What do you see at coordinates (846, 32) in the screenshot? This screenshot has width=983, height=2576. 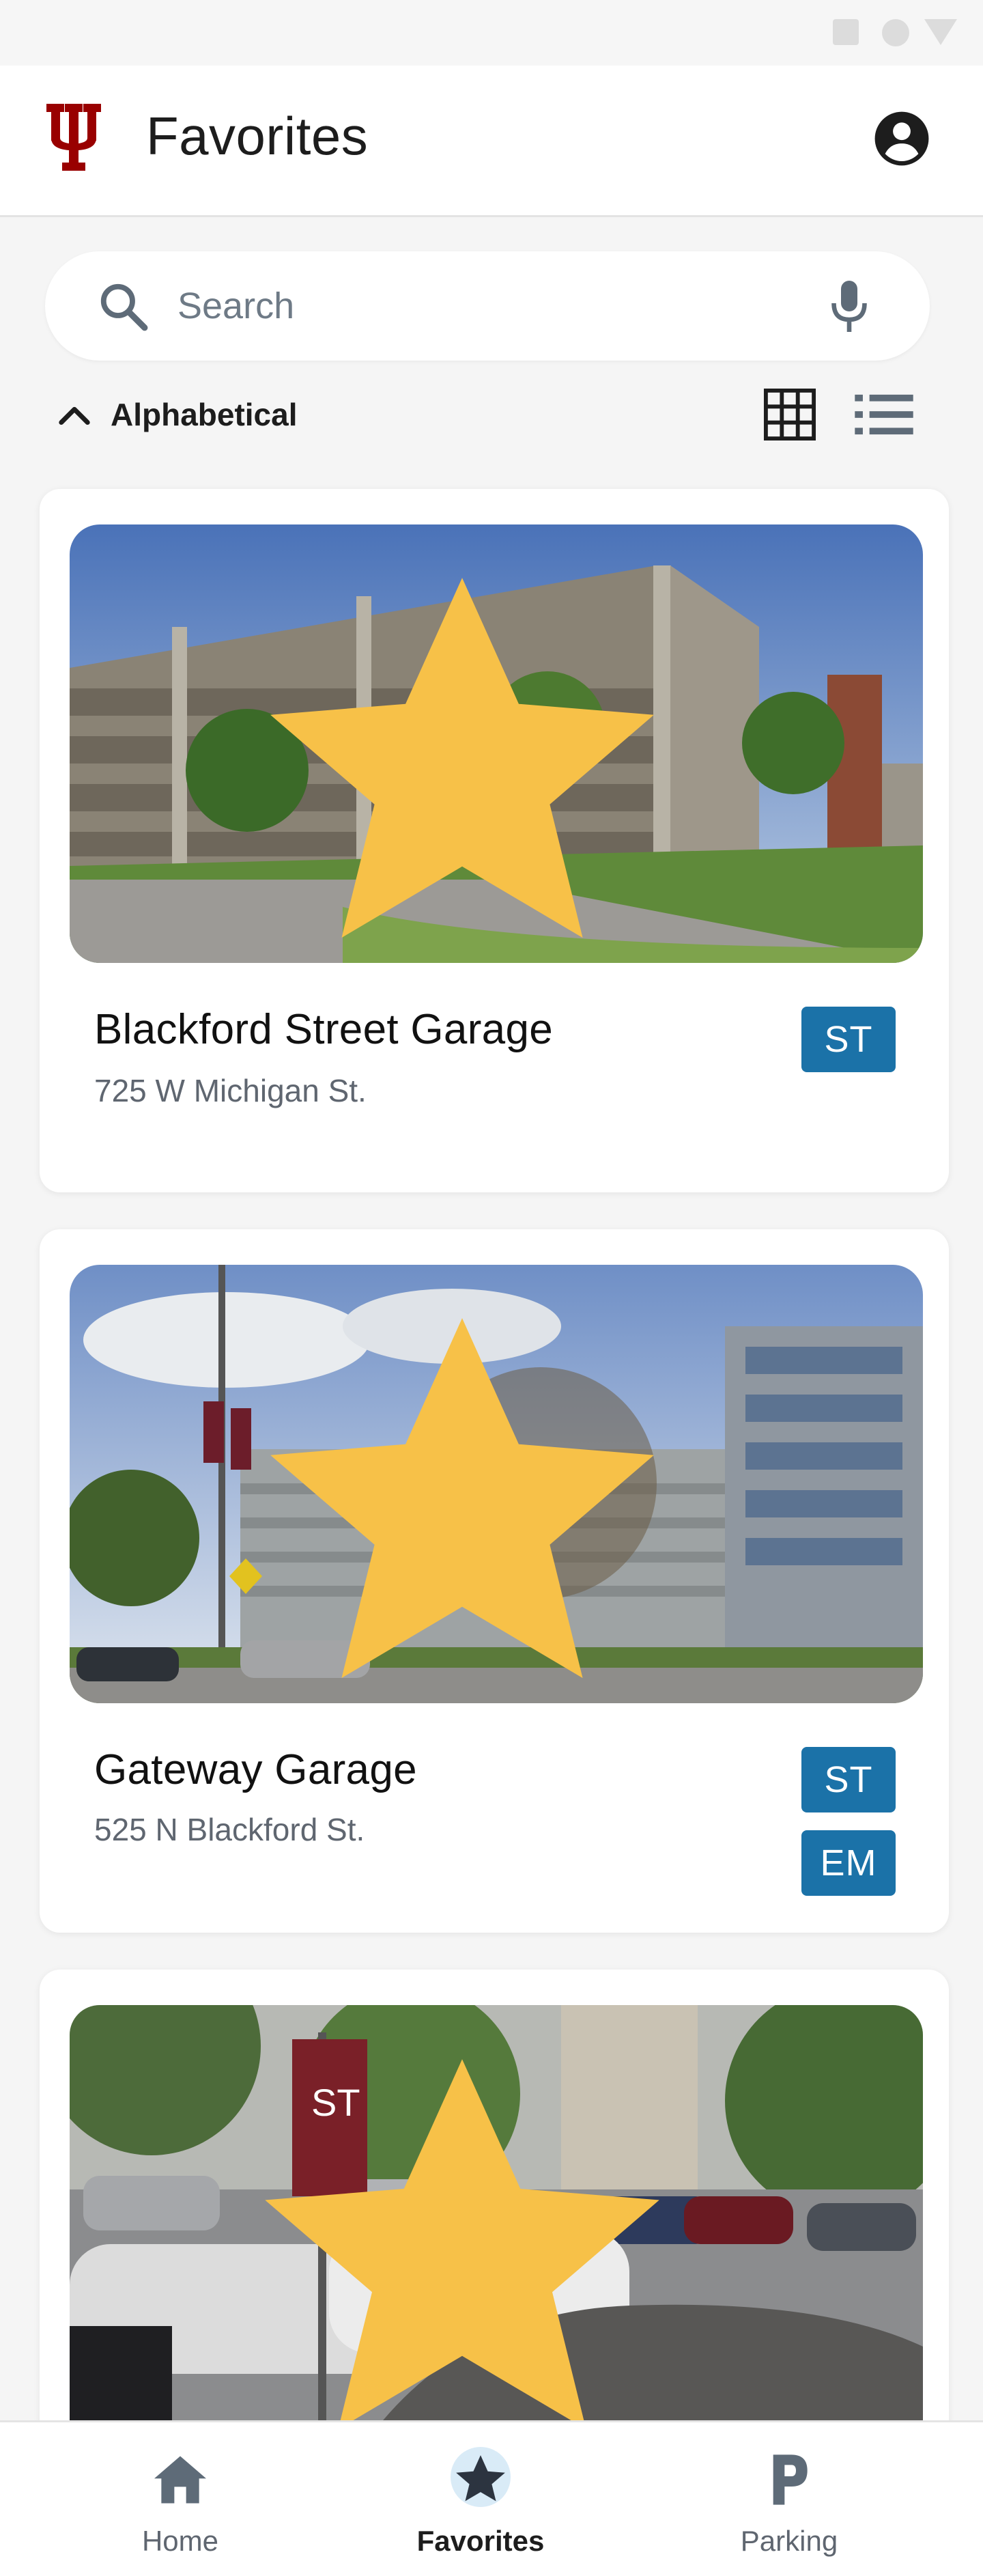 I see `recent-apps-icon` at bounding box center [846, 32].